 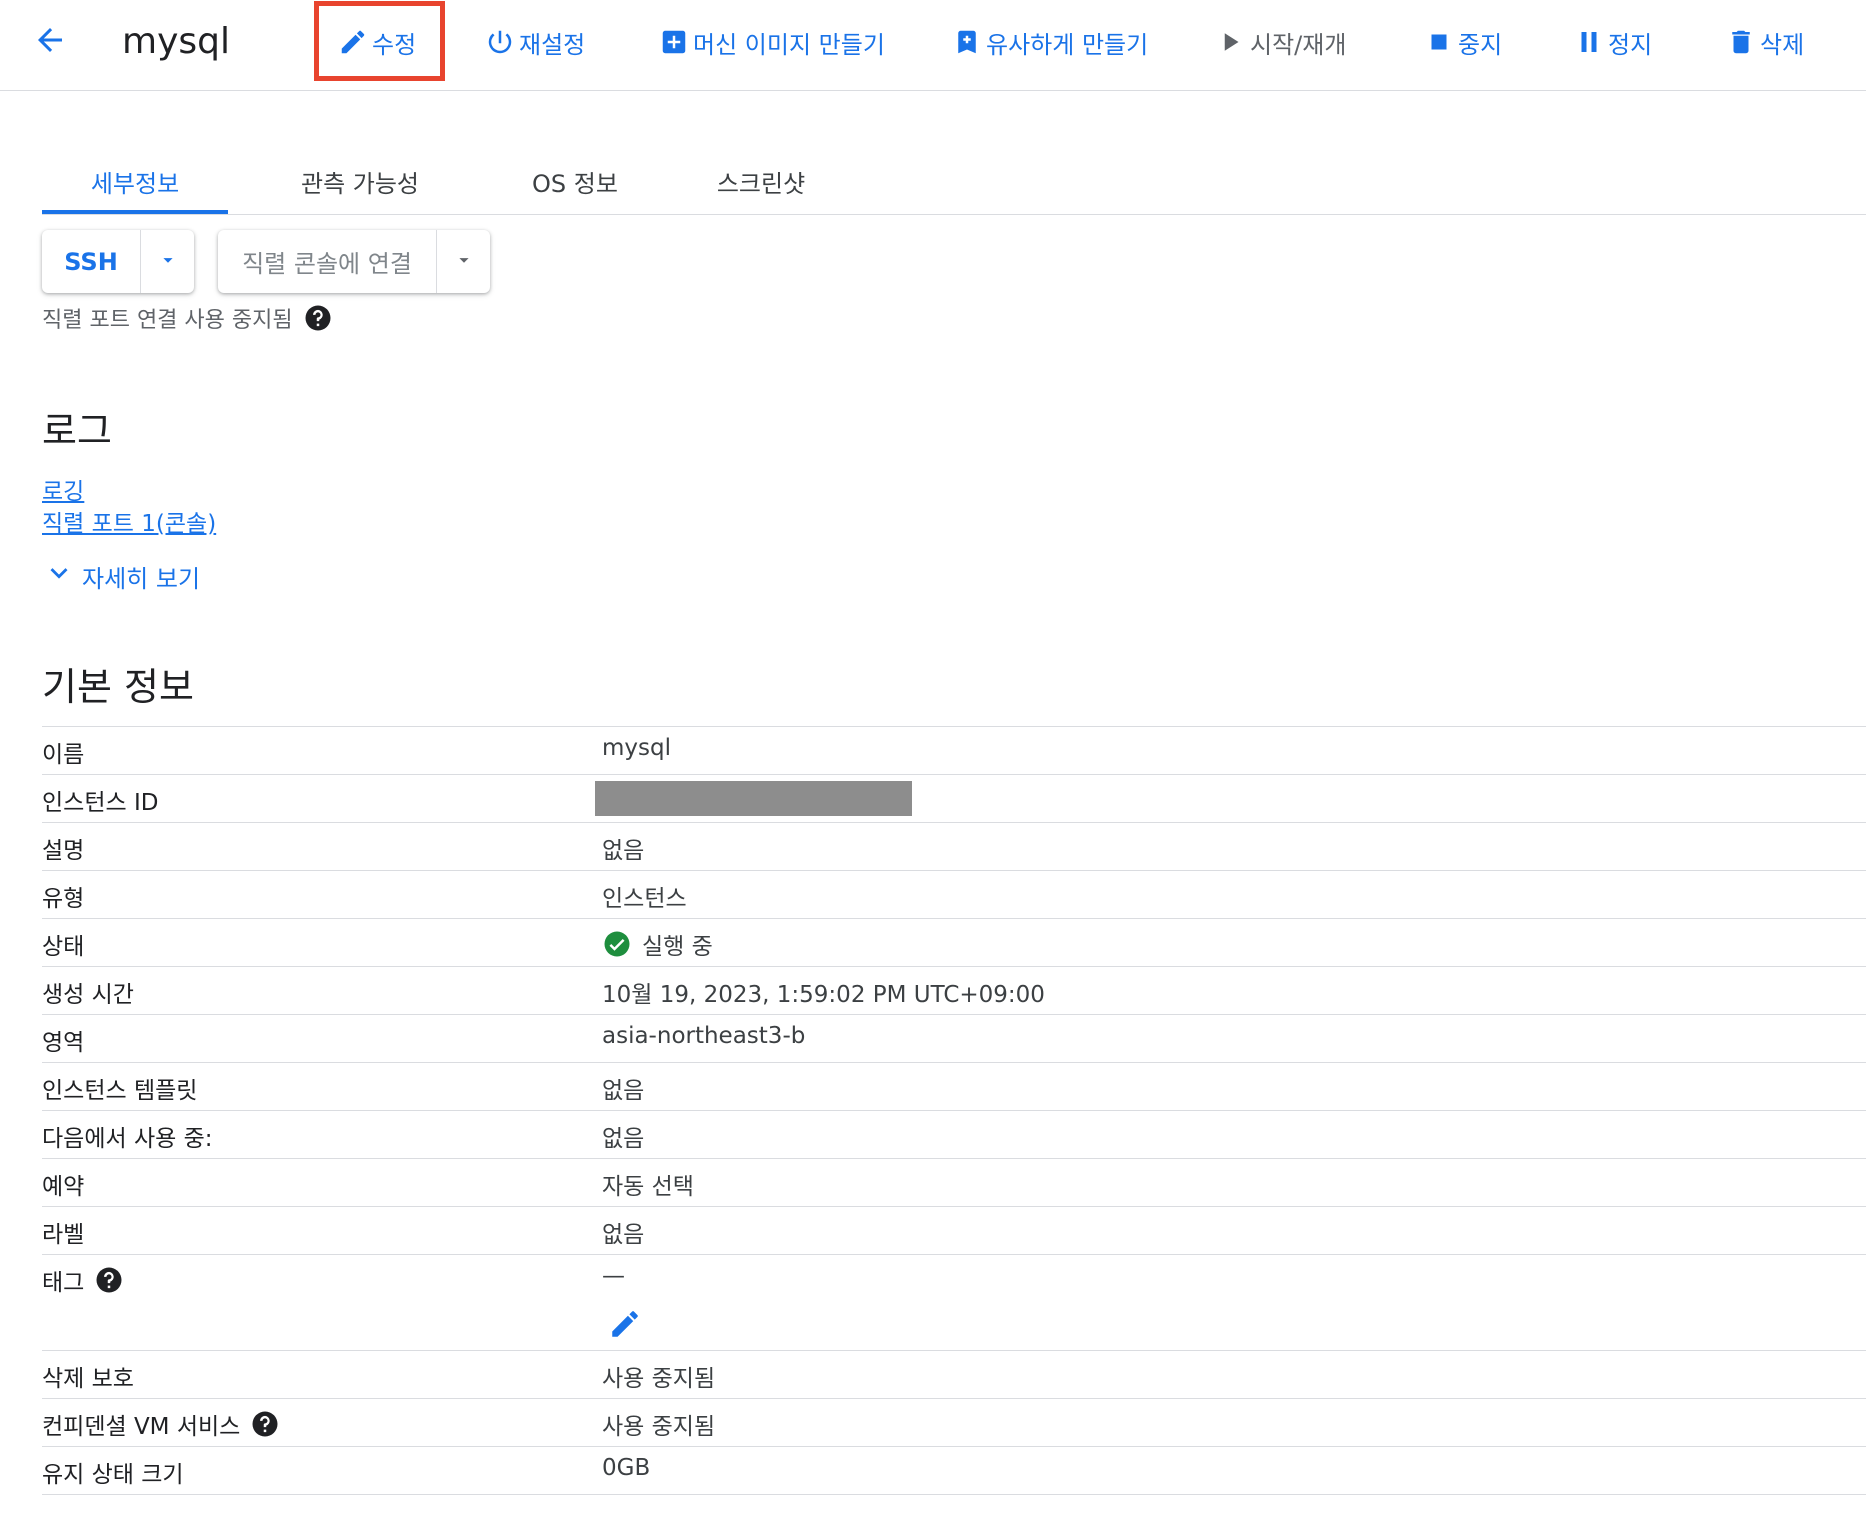 What do you see at coordinates (1439, 42) in the screenshot?
I see `stop-icon` at bounding box center [1439, 42].